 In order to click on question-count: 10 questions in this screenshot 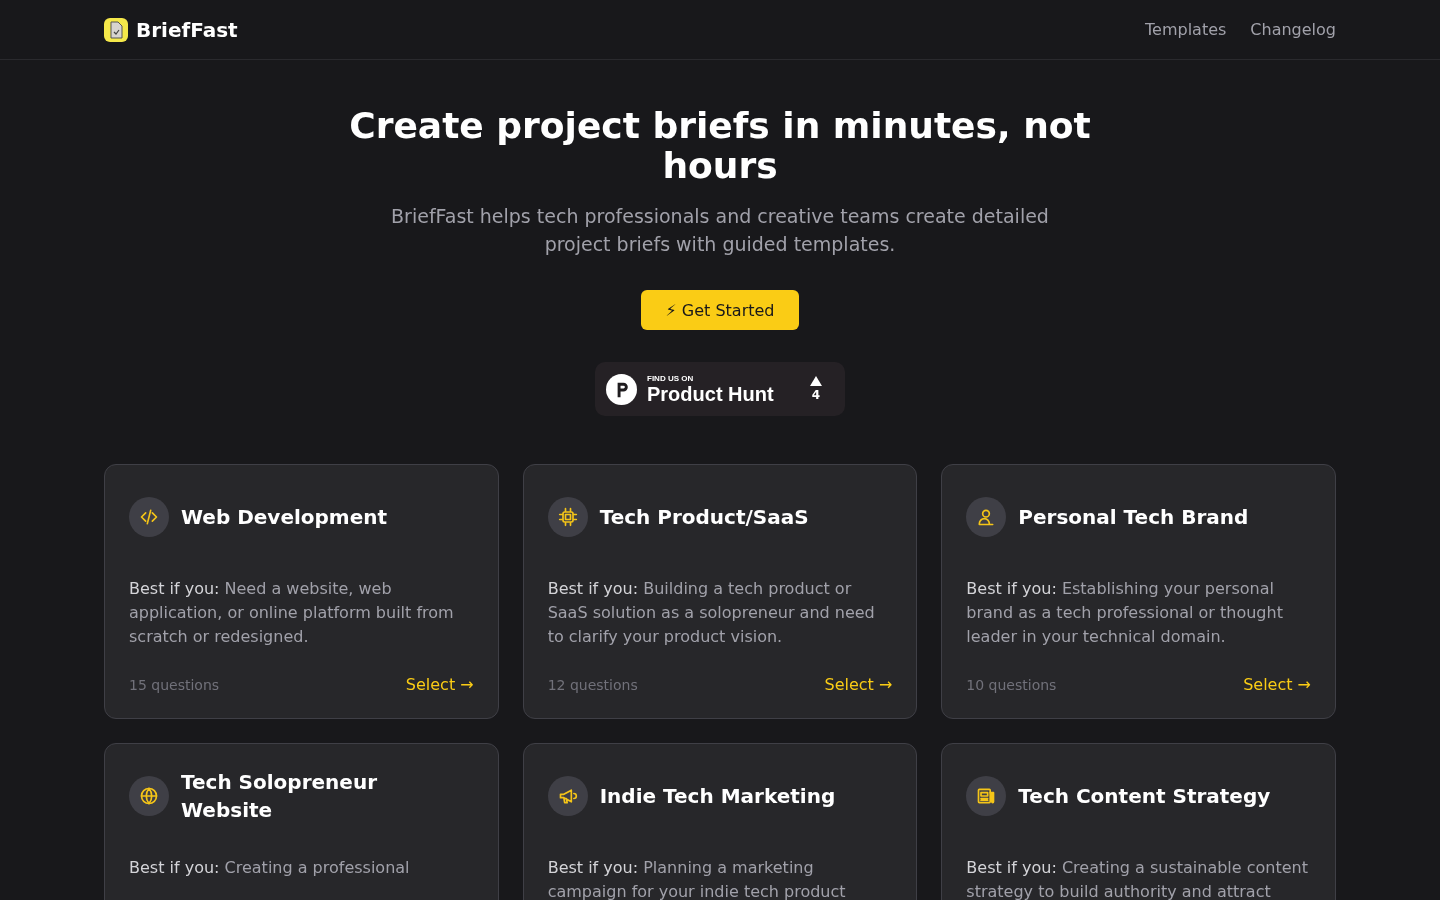, I will do `click(1011, 684)`.